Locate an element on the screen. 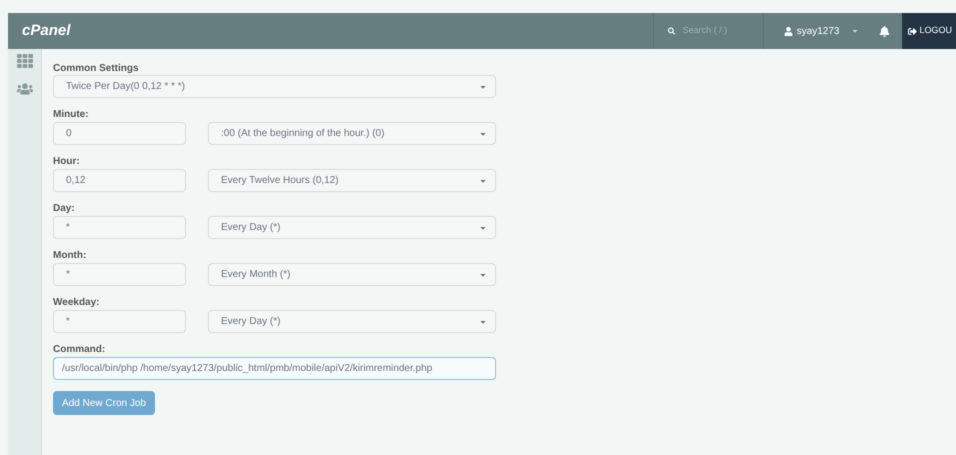  input-field: 0,12 is located at coordinates (119, 180).